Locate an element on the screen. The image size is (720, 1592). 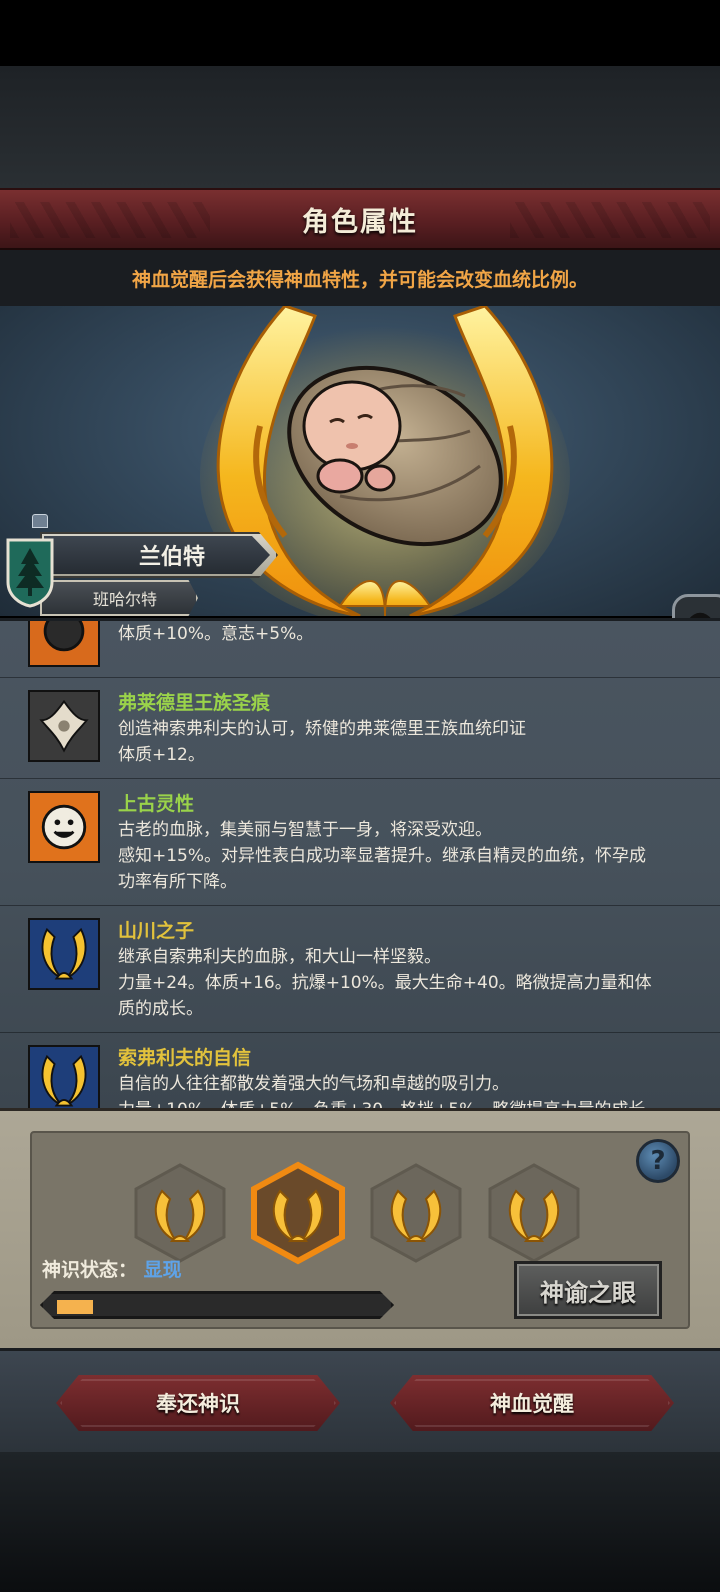
trait-description: 自信的人往往都散发着强大的气场和卓越的吸引力。 is located at coordinates (313, 1084).